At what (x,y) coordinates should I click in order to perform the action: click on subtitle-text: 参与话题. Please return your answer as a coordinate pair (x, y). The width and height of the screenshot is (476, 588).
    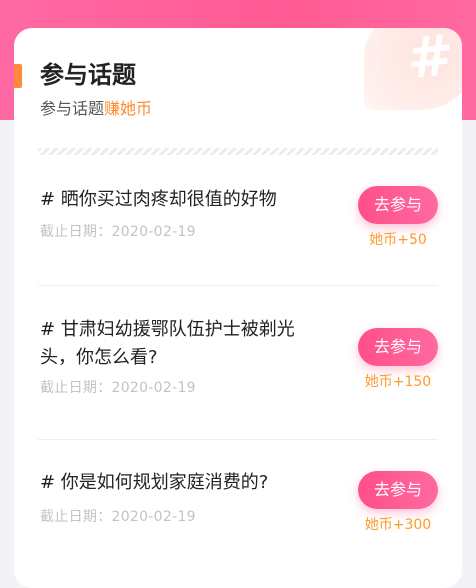
    Looking at the image, I should click on (72, 108).